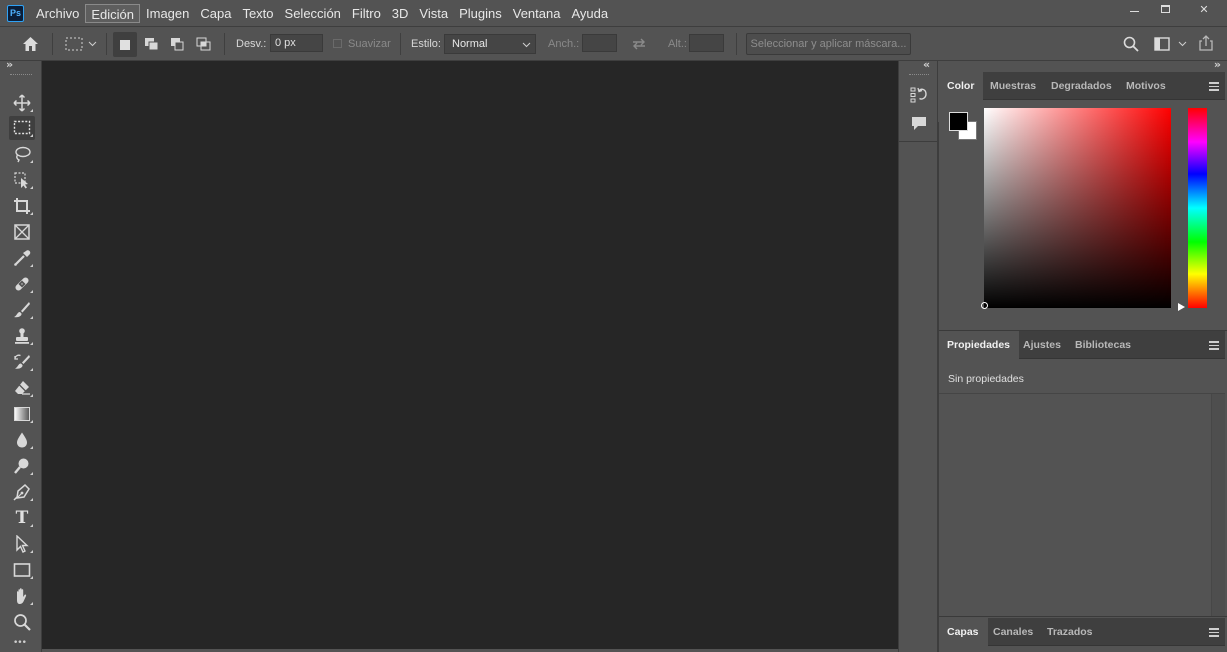 The height and width of the screenshot is (652, 1227). Describe the element at coordinates (22, 128) in the screenshot. I see `marquee-tool` at that location.